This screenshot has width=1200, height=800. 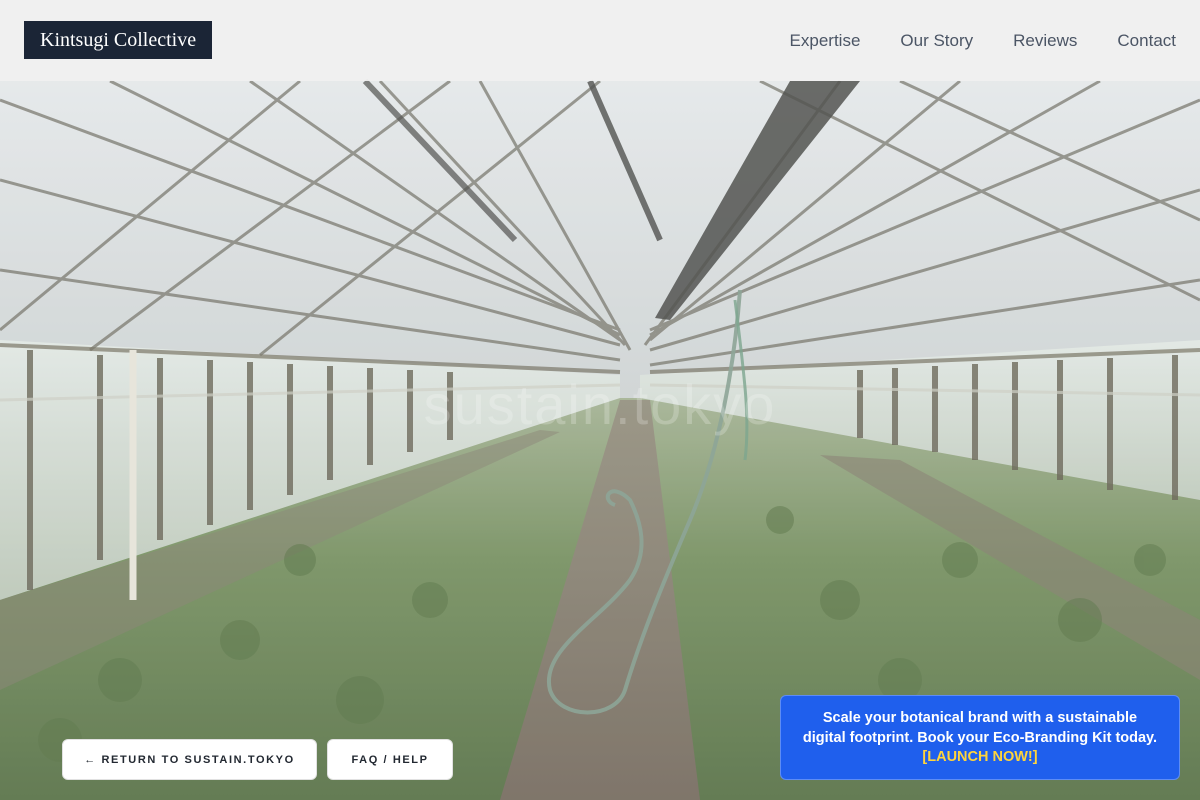 I want to click on nav-item-reviews: Reviews, so click(x=1045, y=41).